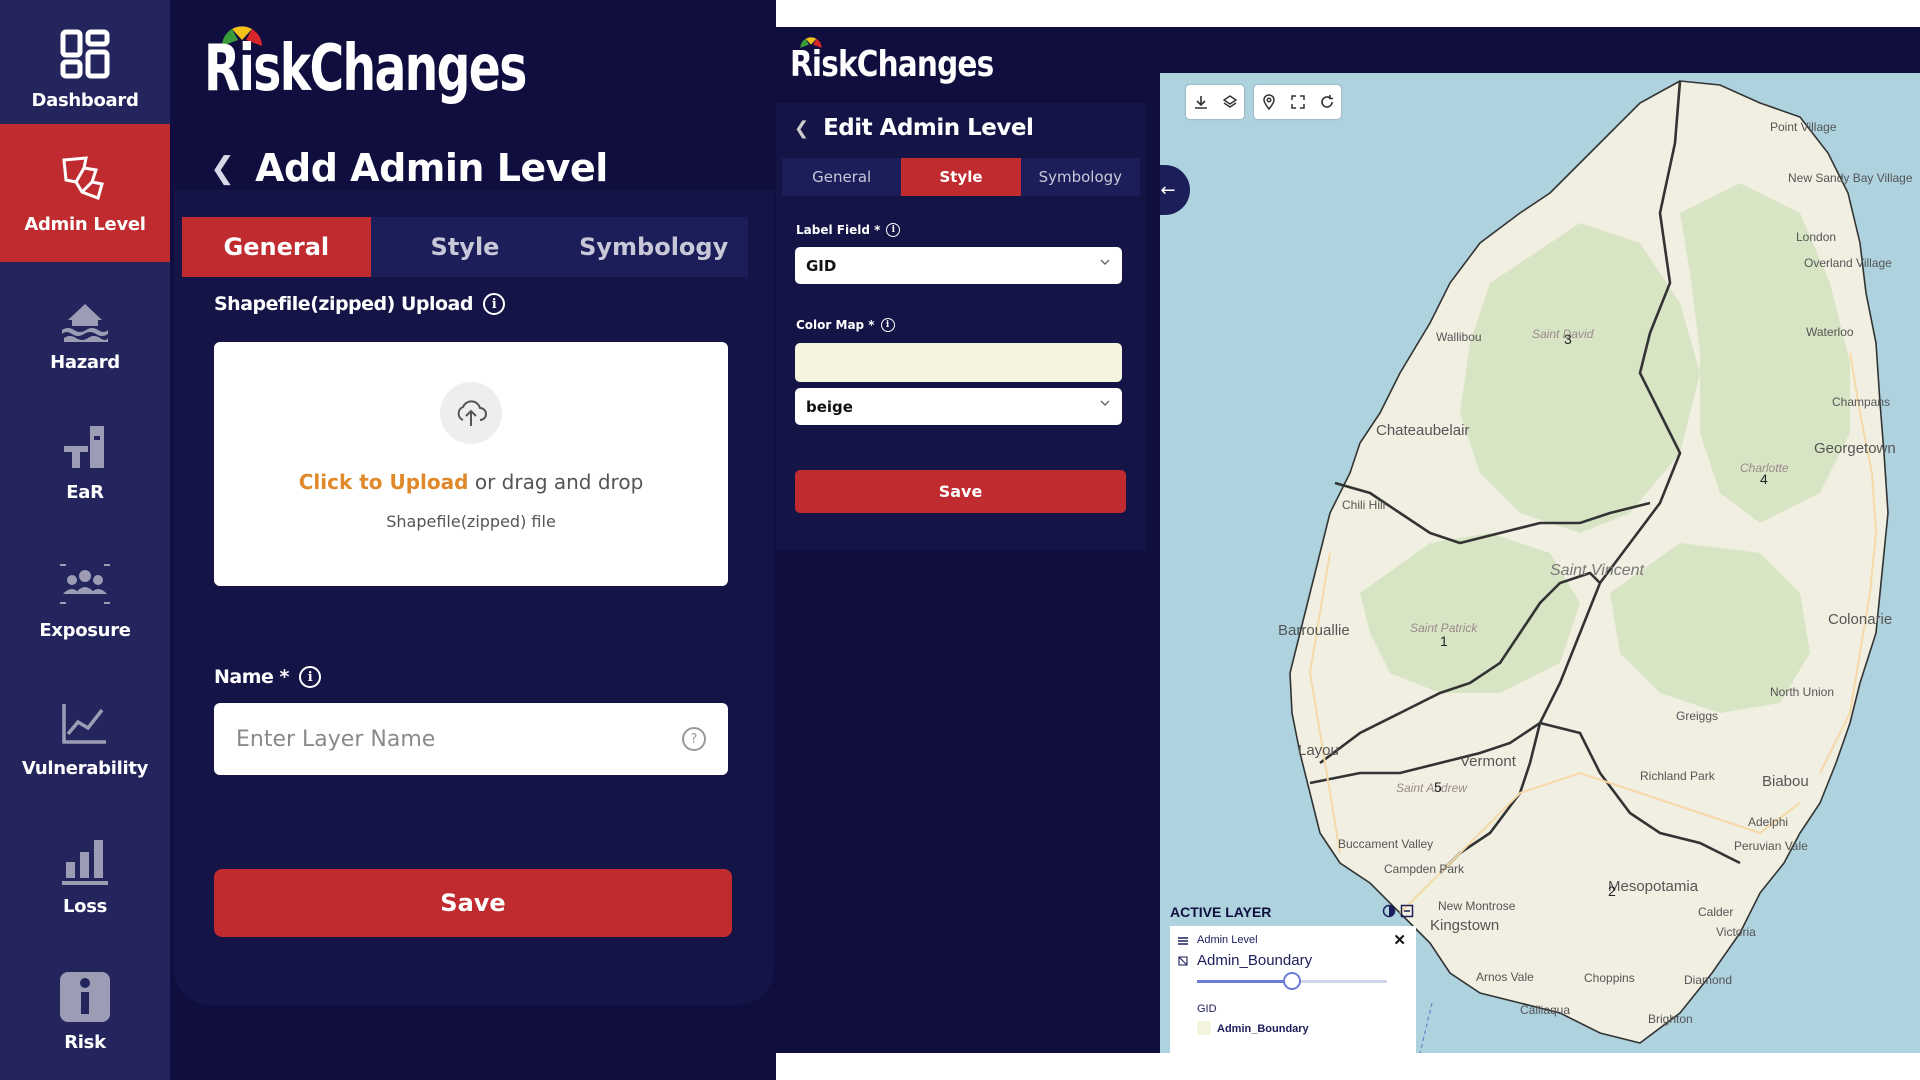  I want to click on edit-panel-tabs: General Style Symbology, so click(961, 177).